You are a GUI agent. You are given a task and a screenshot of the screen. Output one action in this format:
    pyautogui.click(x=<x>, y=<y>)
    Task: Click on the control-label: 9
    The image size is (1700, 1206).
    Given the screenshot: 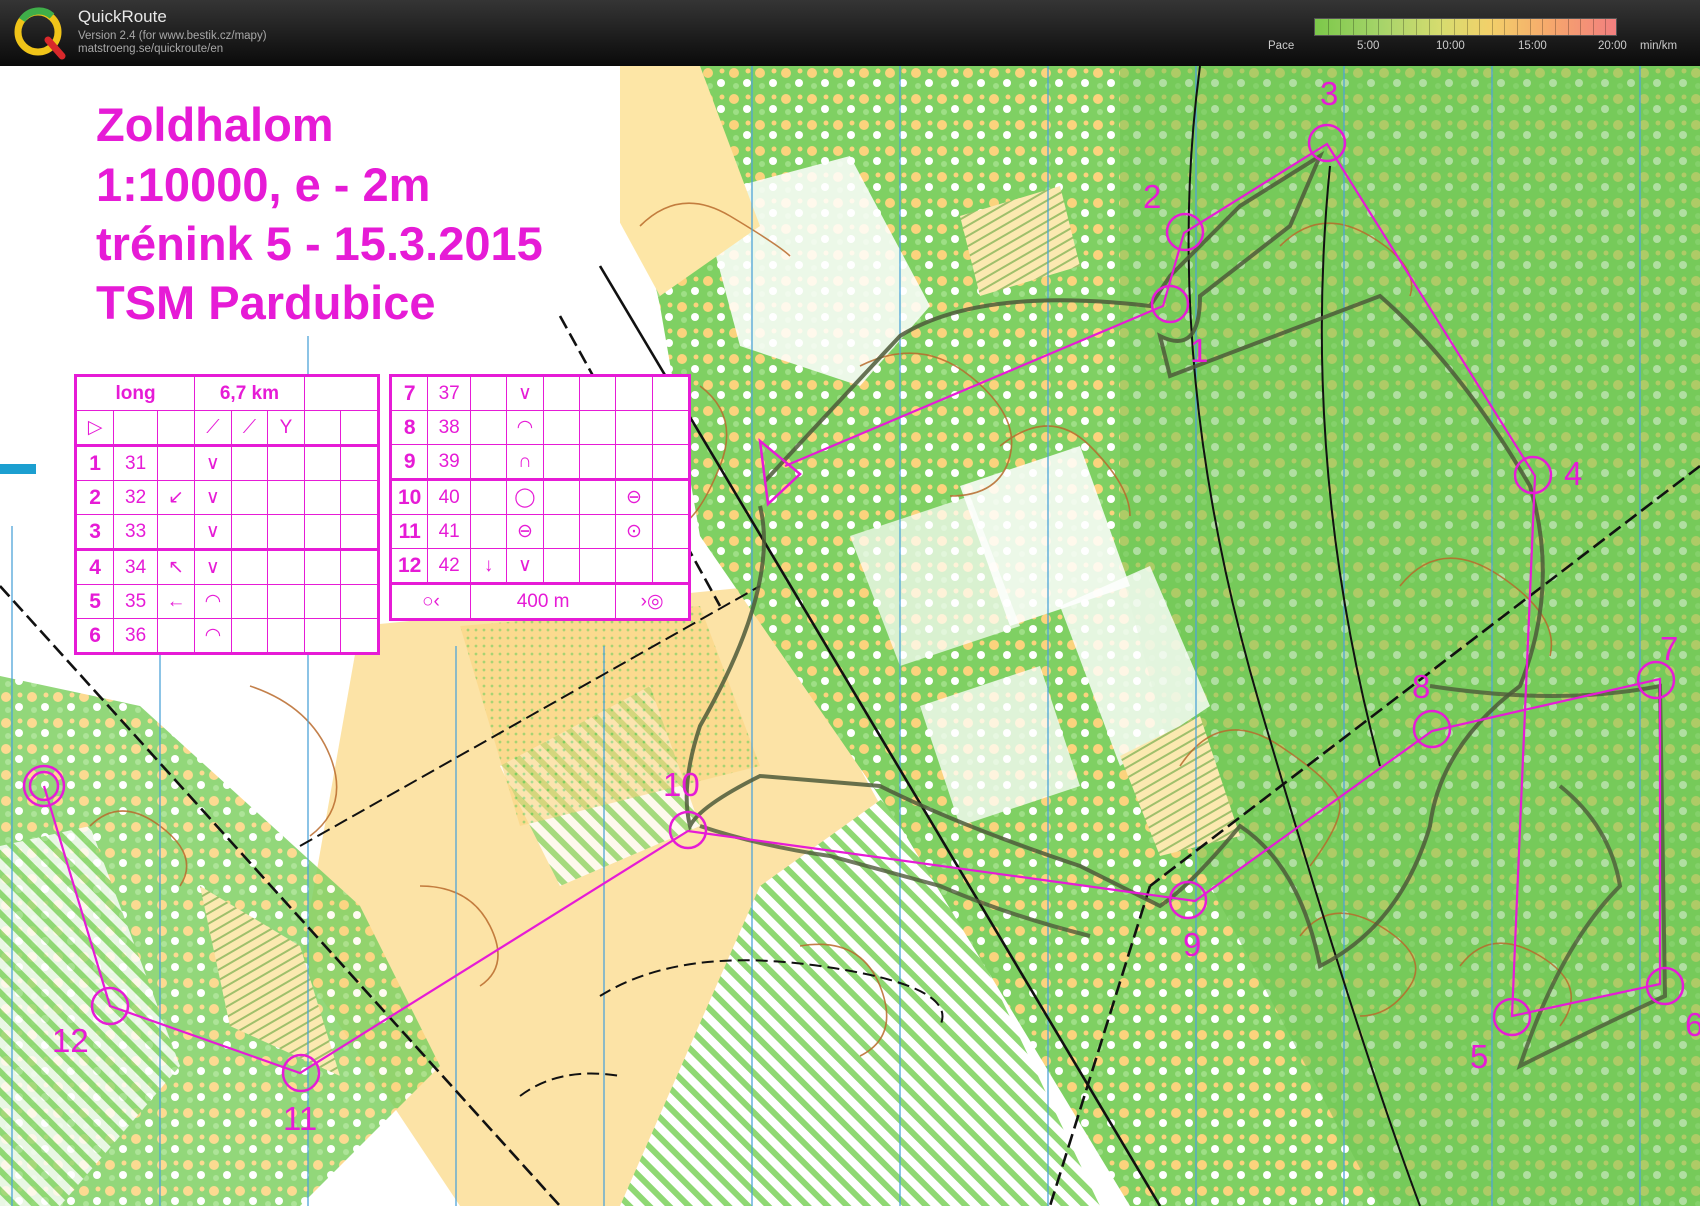 What is the action you would take?
    pyautogui.click(x=1192, y=944)
    